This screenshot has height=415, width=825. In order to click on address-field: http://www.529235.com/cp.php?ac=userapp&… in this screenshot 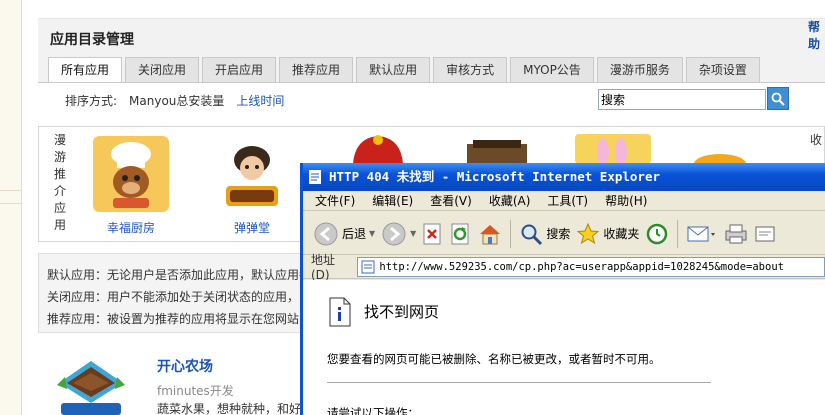, I will do `click(591, 266)`.